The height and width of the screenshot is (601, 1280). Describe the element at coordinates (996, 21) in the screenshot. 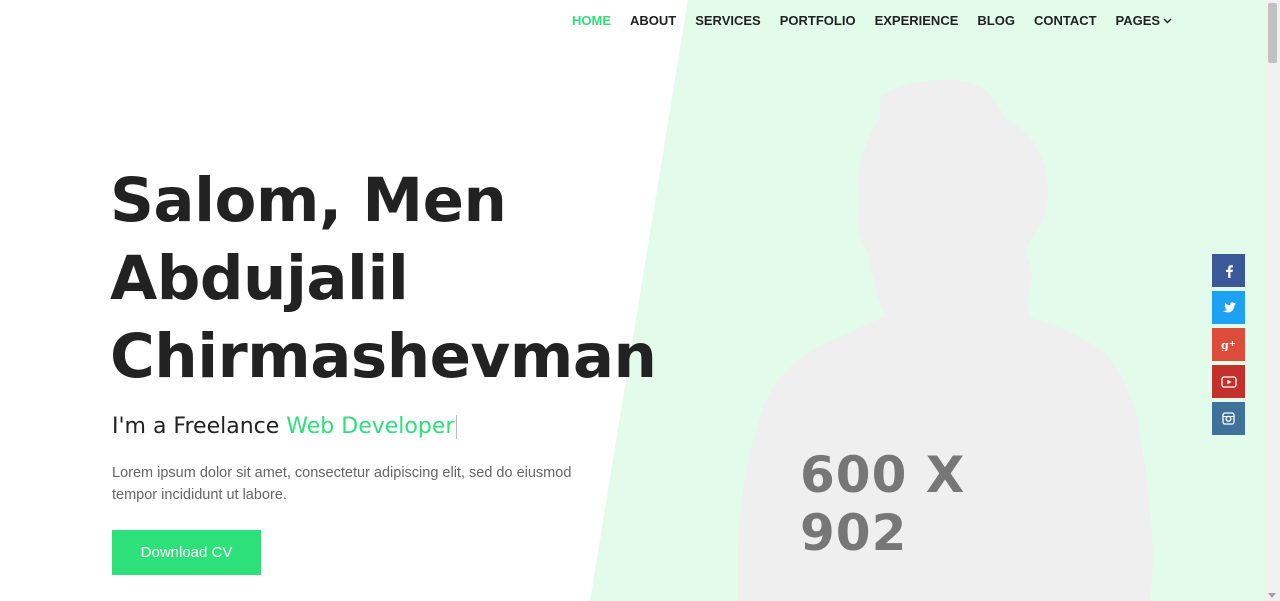

I see `nav-blog: BLOG` at that location.